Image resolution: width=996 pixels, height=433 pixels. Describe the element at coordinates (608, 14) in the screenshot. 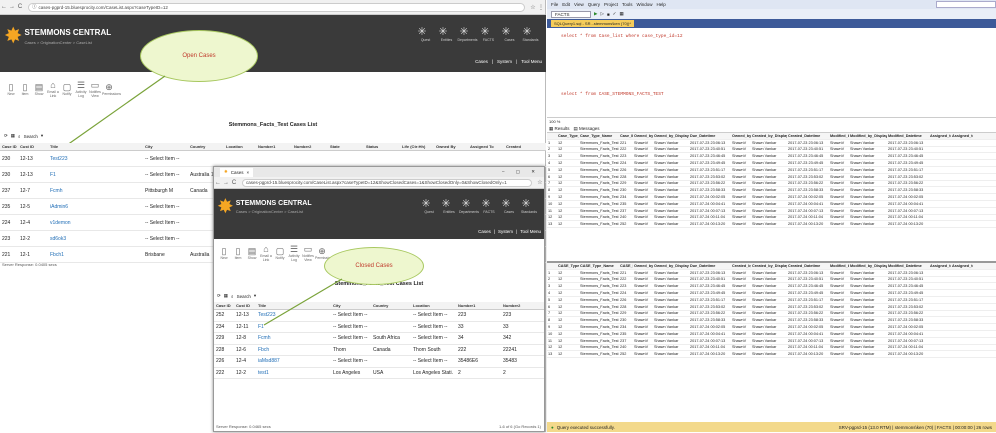

I see `stop-icon: ■` at that location.